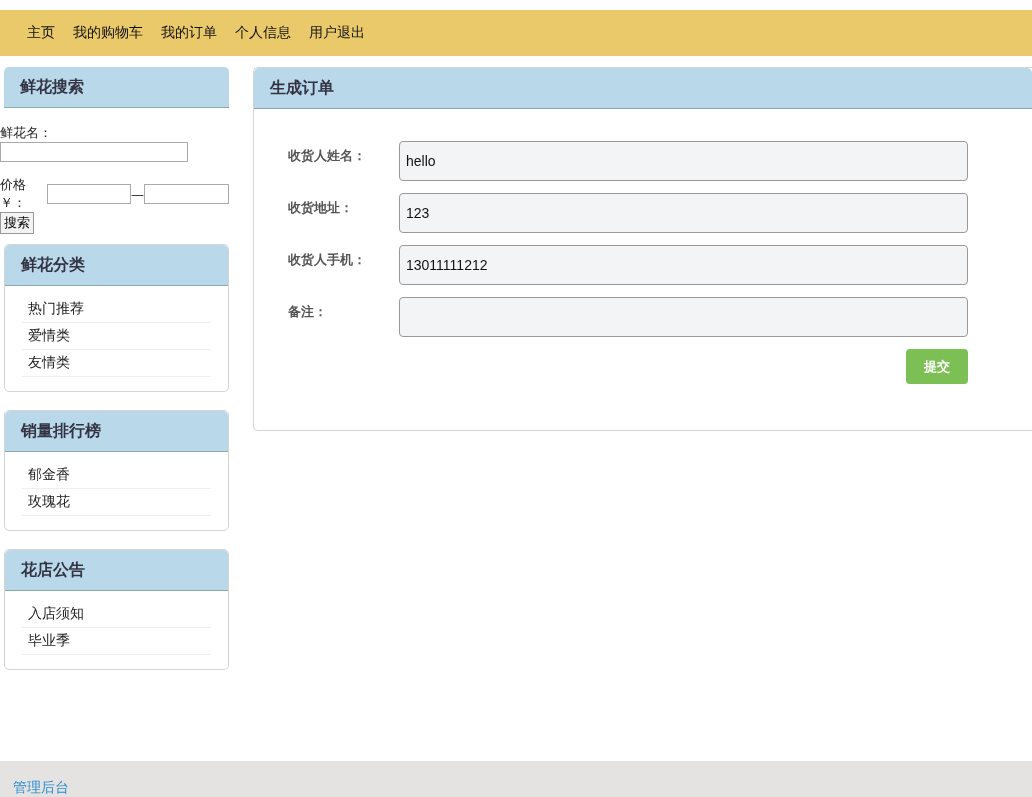  I want to click on max-price-field, so click(186, 194).